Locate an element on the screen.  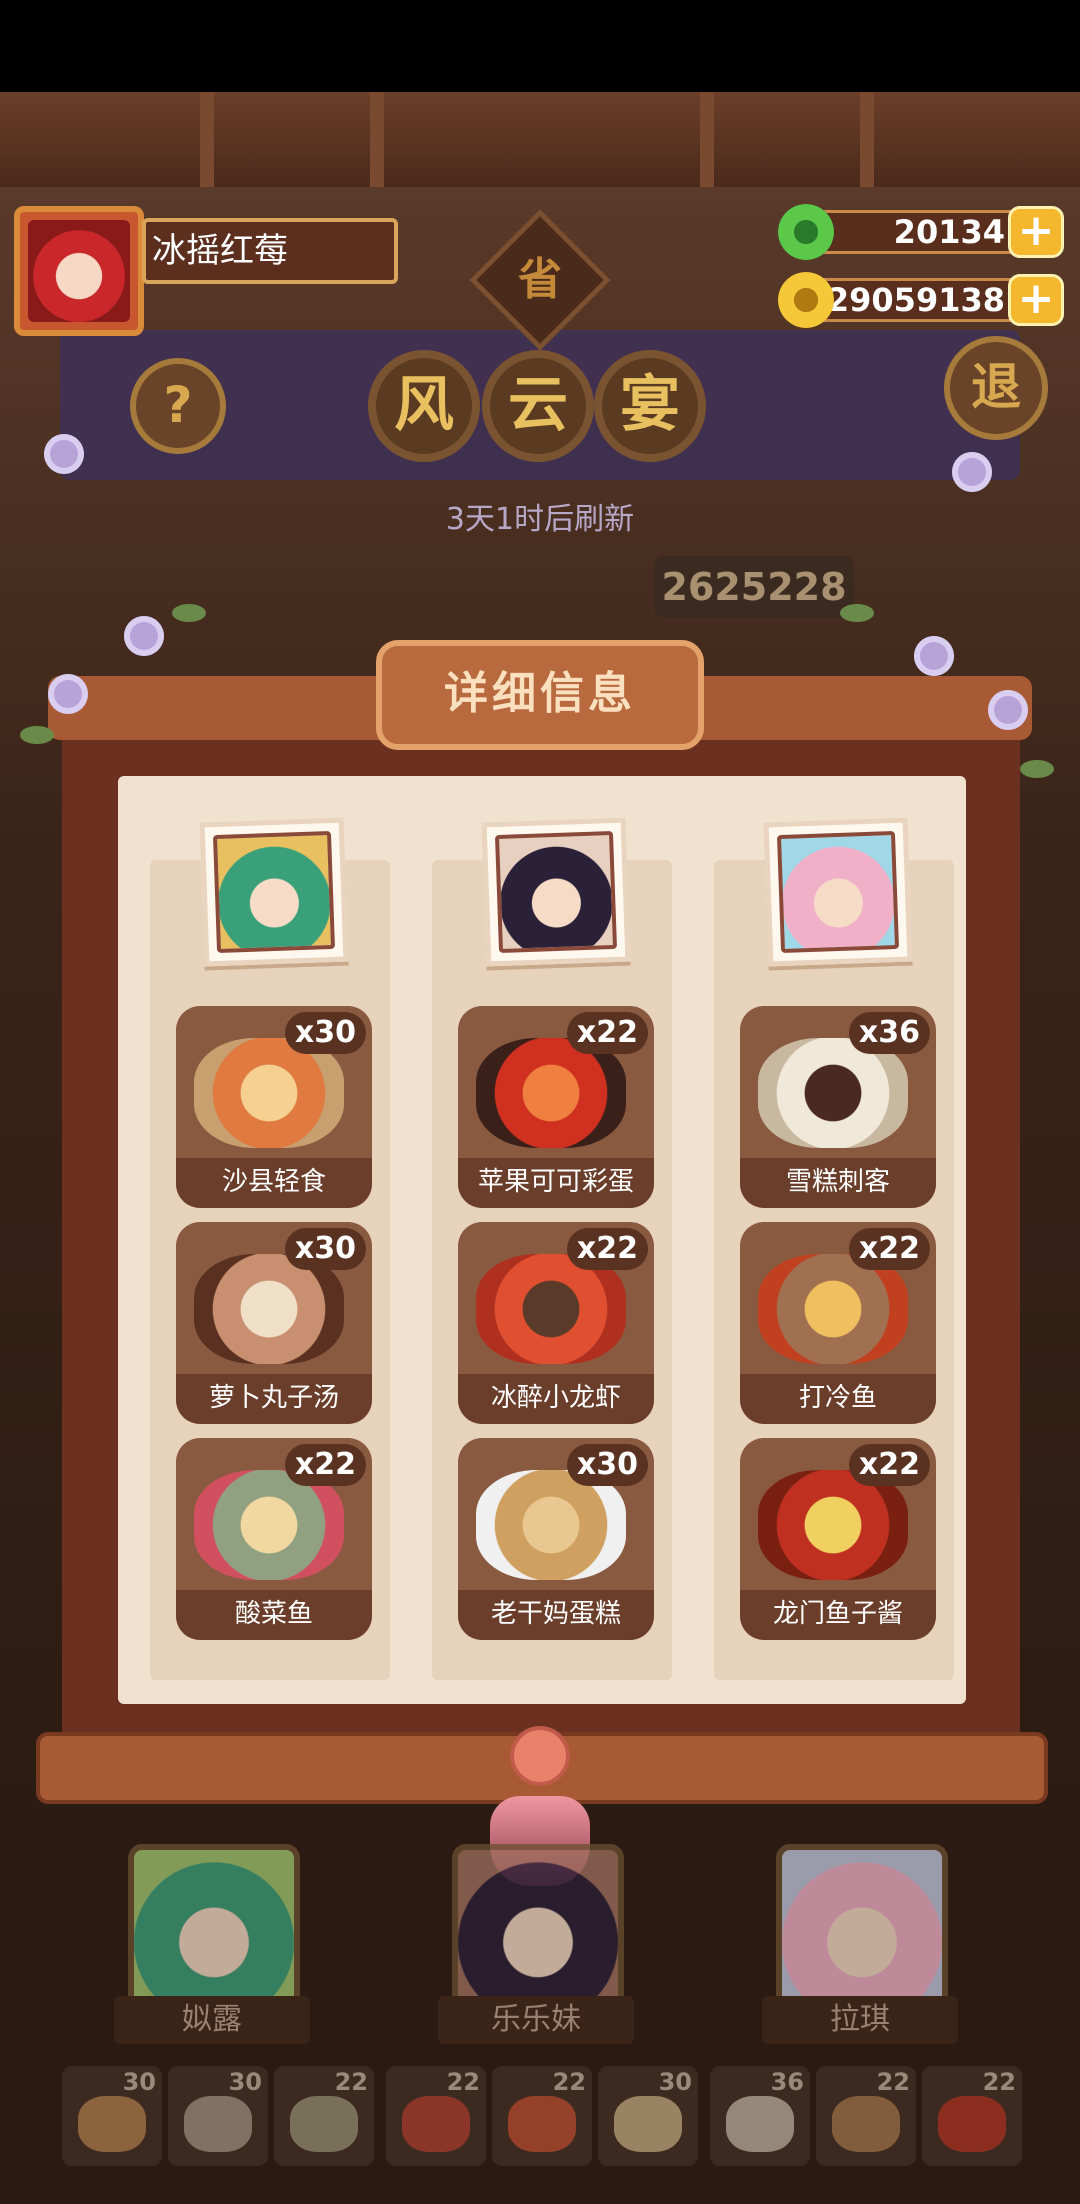
dish-card: x22 冰醉小龙虾 is located at coordinates (556, 1323).